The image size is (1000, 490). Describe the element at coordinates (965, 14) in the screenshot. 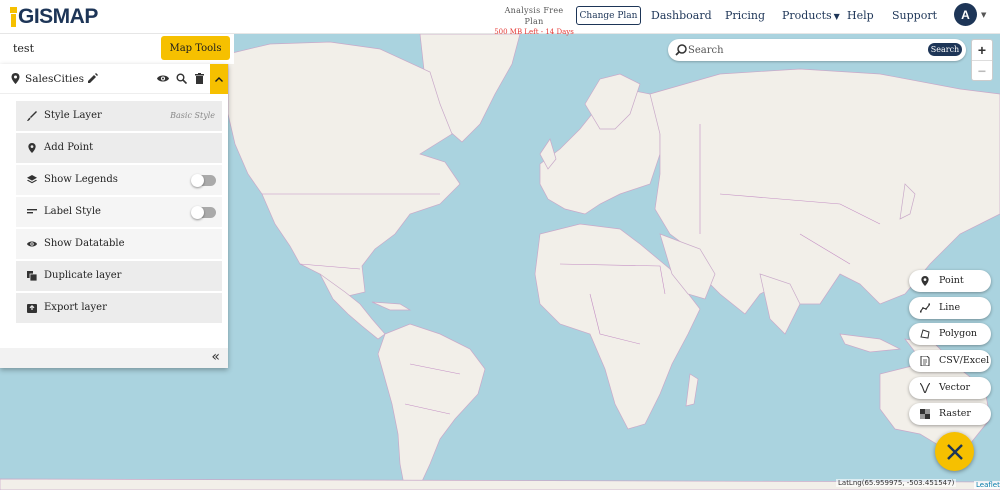

I see `avatar: A` at that location.